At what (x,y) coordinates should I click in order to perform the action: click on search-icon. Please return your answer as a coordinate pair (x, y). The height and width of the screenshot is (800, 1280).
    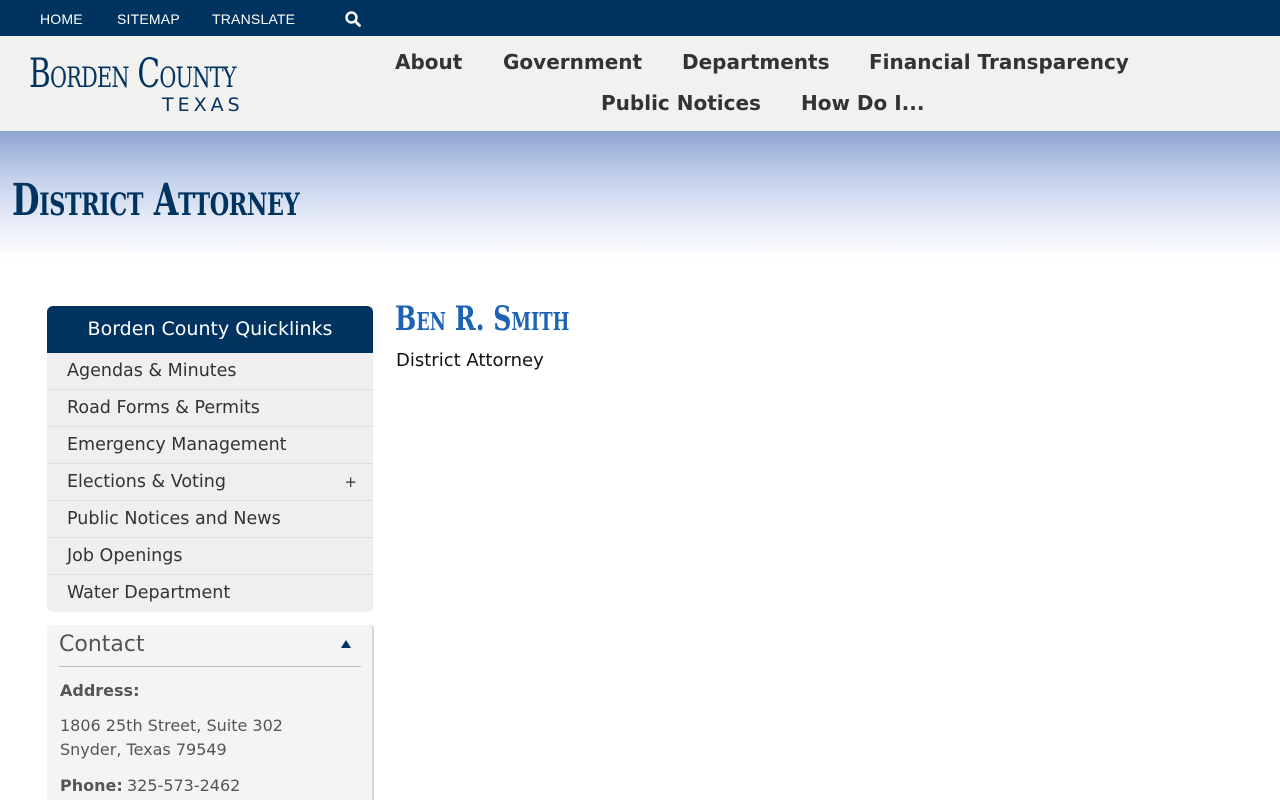
    Looking at the image, I should click on (353, 19).